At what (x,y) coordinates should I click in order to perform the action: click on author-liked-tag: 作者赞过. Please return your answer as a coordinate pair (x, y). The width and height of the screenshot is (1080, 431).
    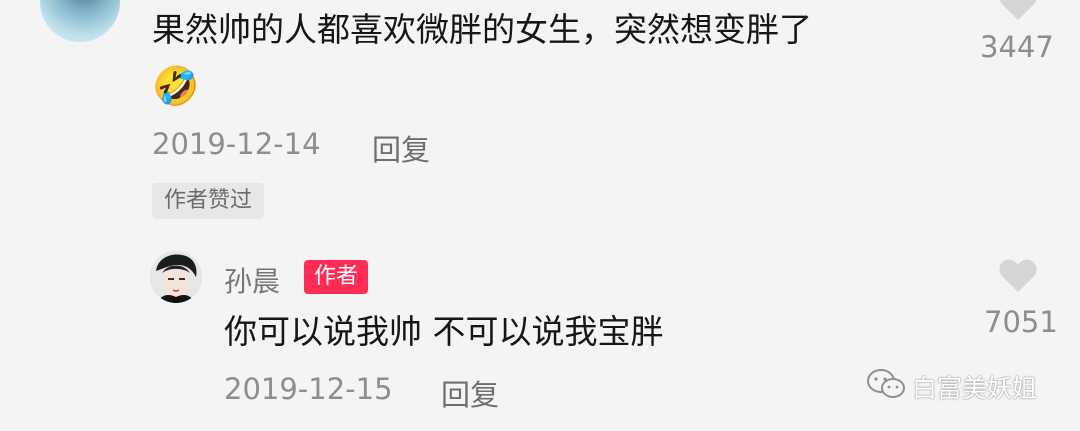
    Looking at the image, I should click on (208, 201).